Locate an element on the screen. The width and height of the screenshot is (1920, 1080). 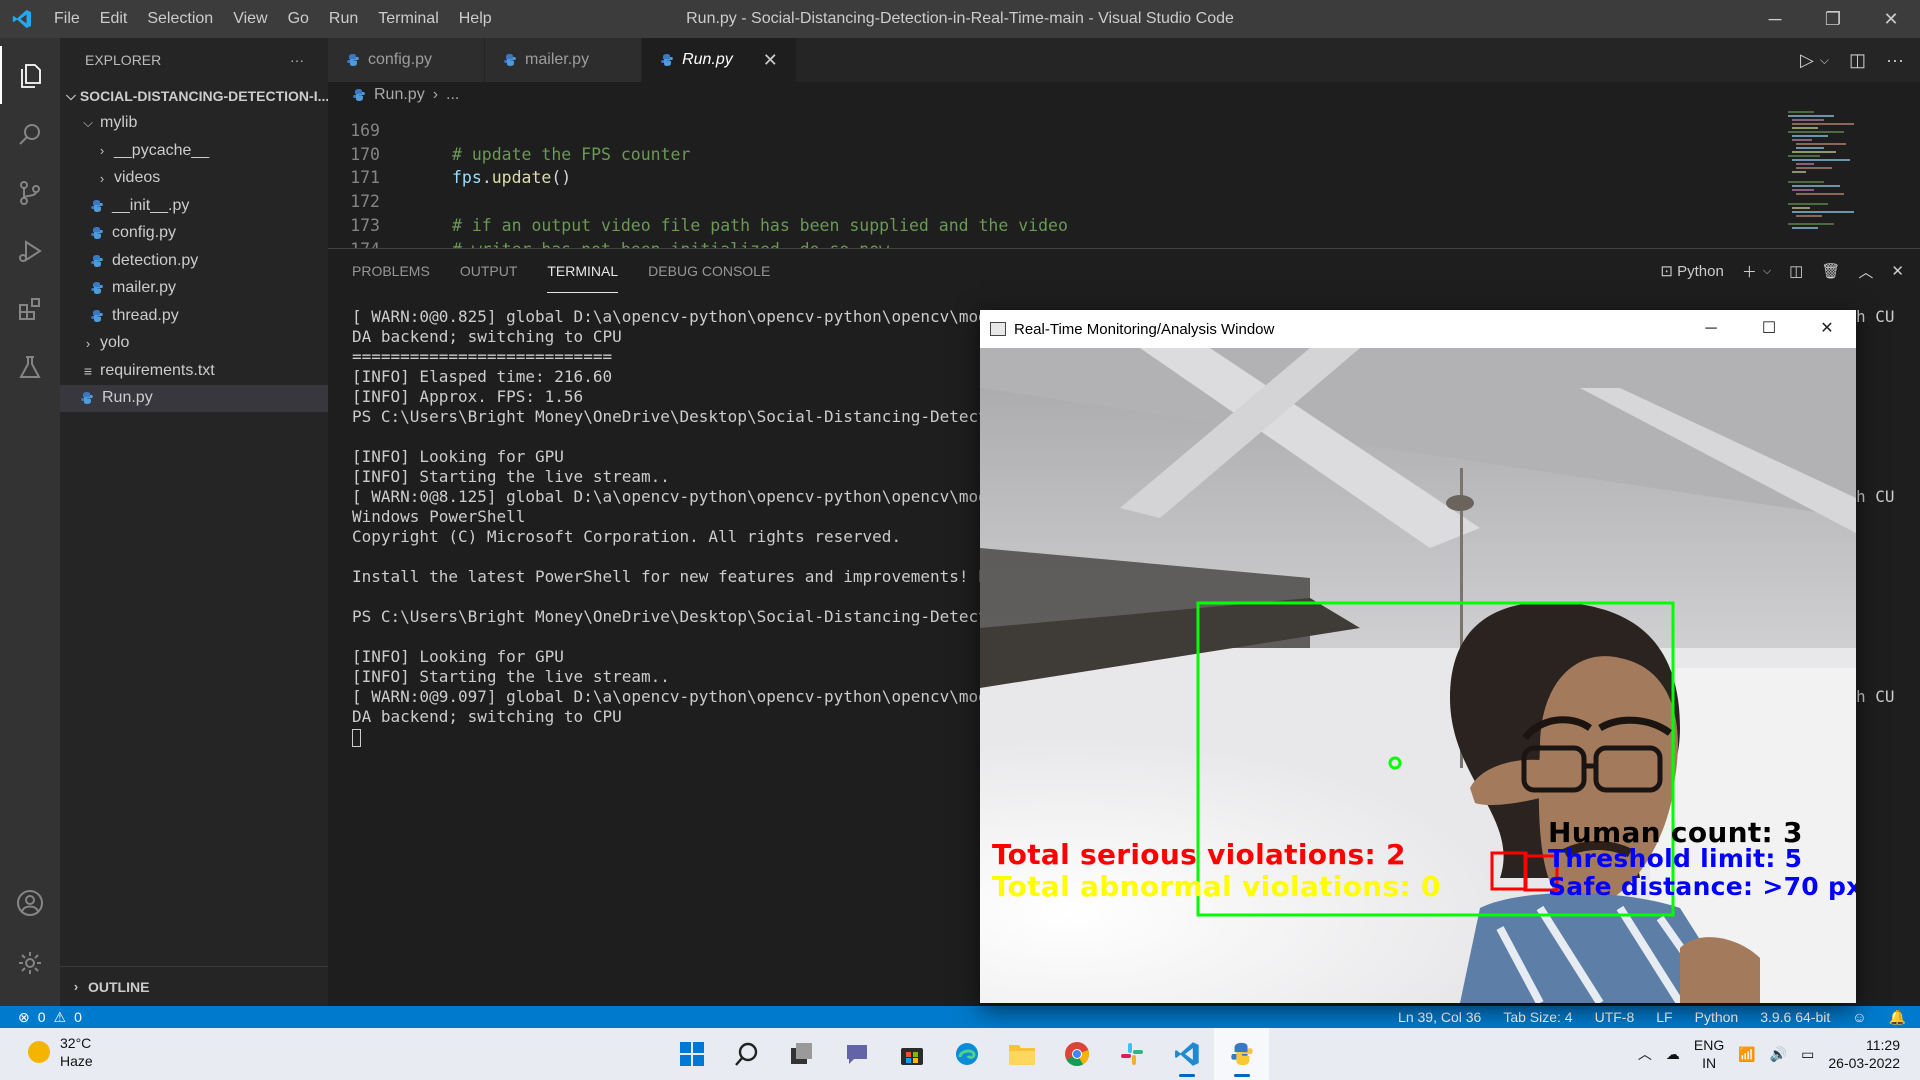
microsoft-store-icon is located at coordinates (911, 1054).